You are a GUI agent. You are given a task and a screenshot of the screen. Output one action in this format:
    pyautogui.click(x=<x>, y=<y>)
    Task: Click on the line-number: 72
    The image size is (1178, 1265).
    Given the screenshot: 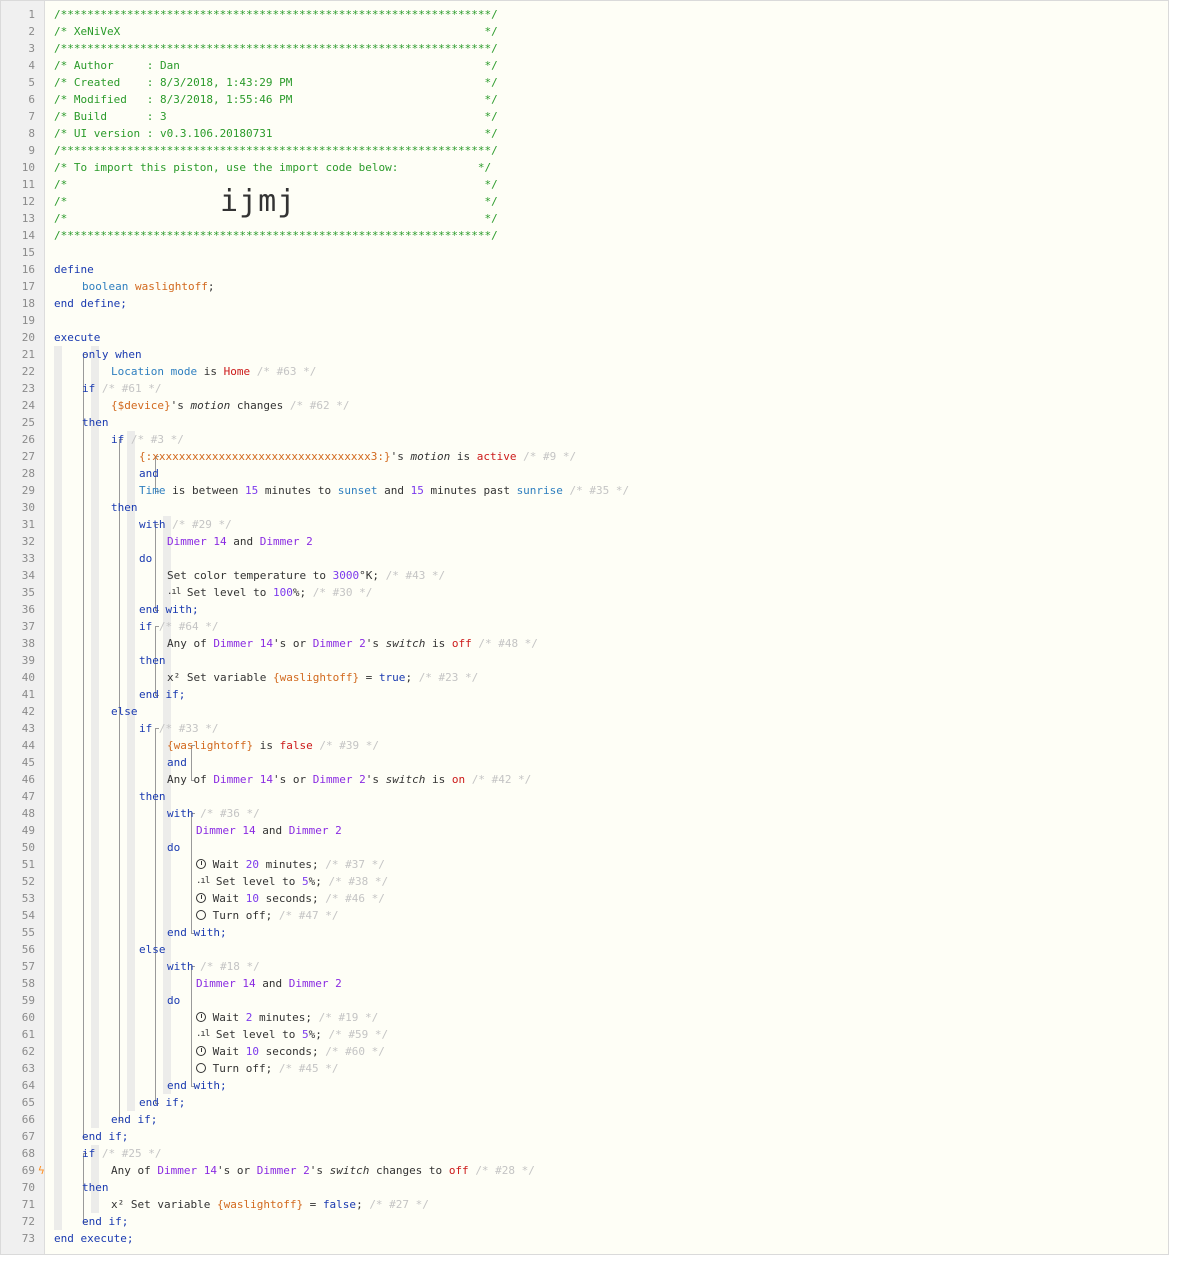 What is the action you would take?
    pyautogui.click(x=28, y=1221)
    